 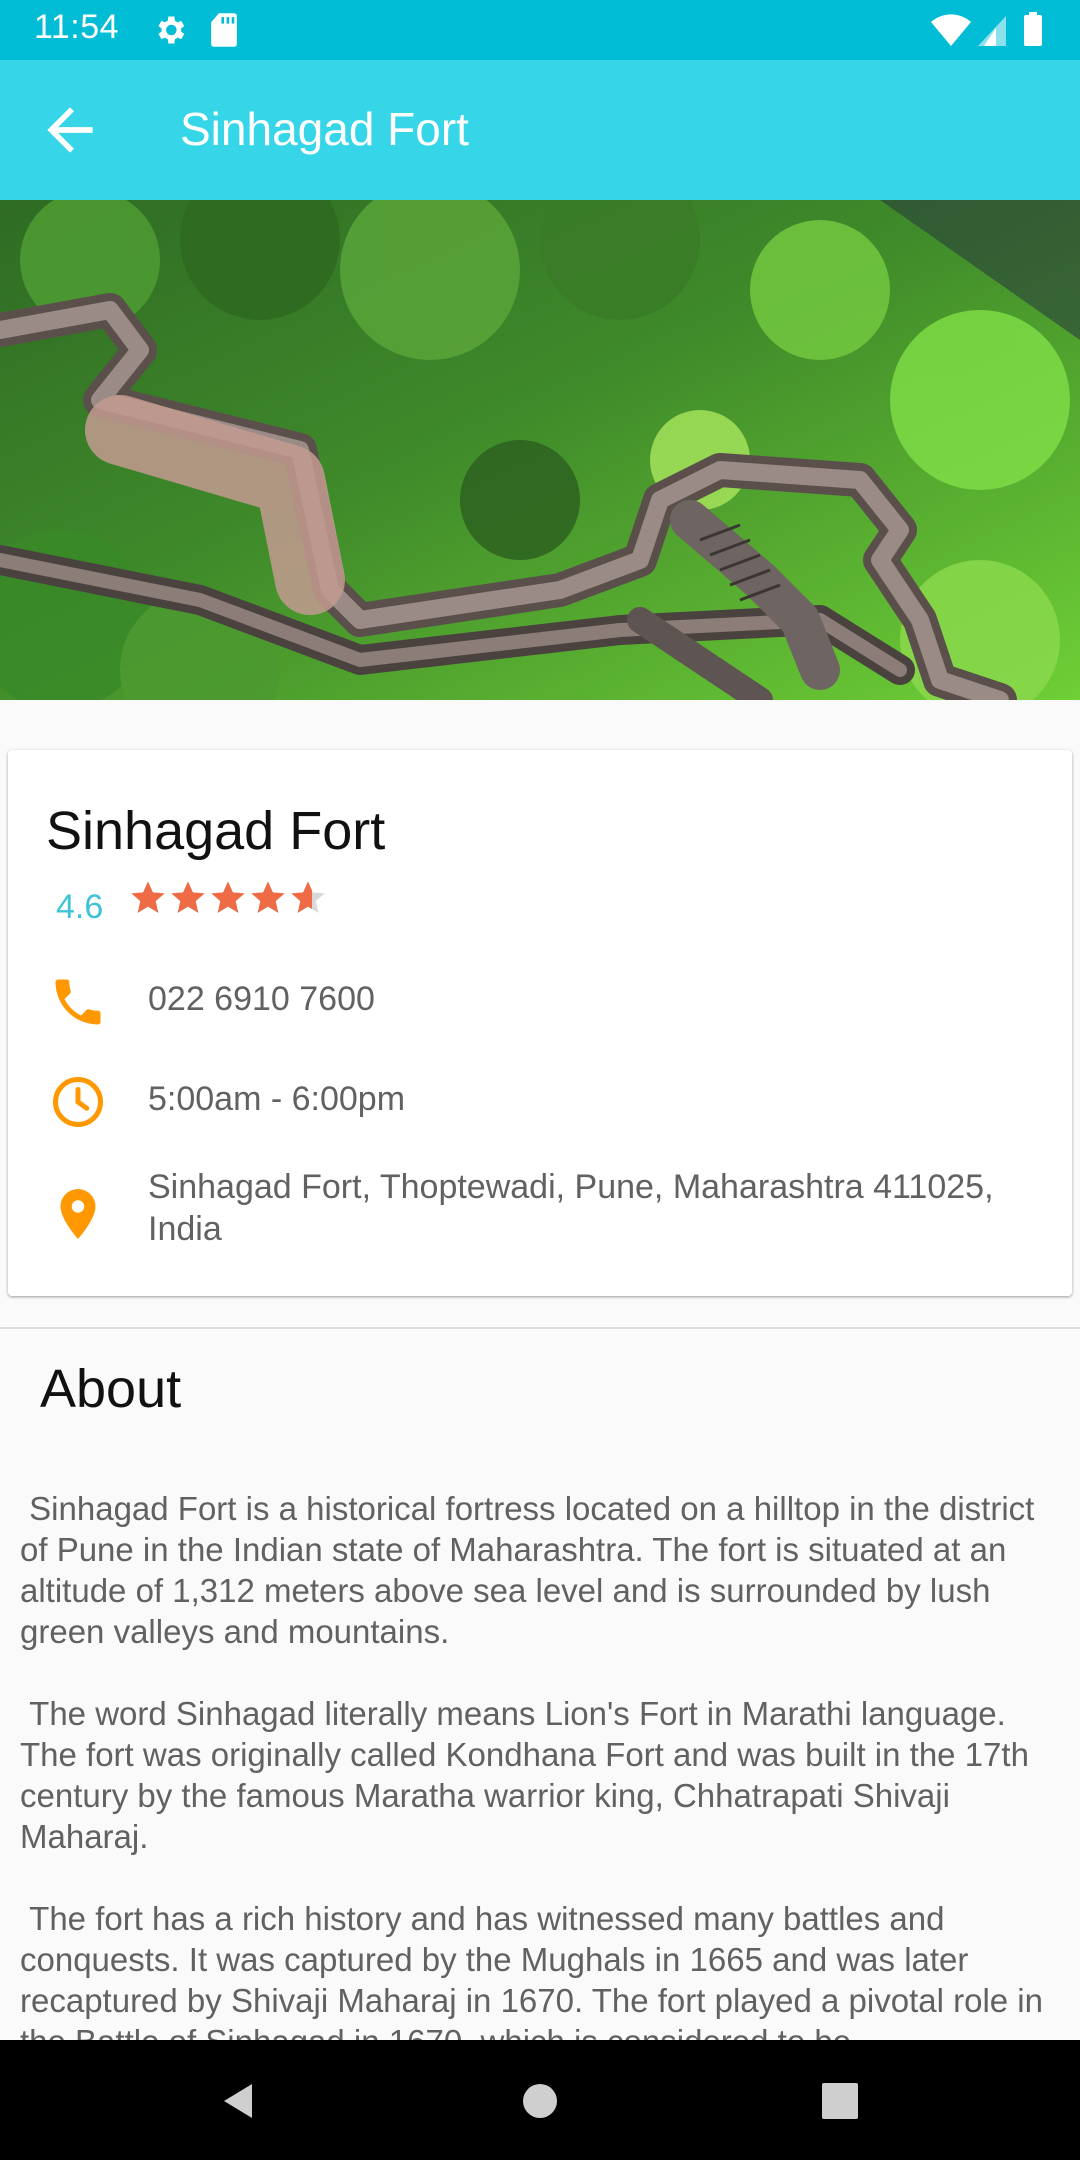 What do you see at coordinates (540, 1328) in the screenshot?
I see `section-divider` at bounding box center [540, 1328].